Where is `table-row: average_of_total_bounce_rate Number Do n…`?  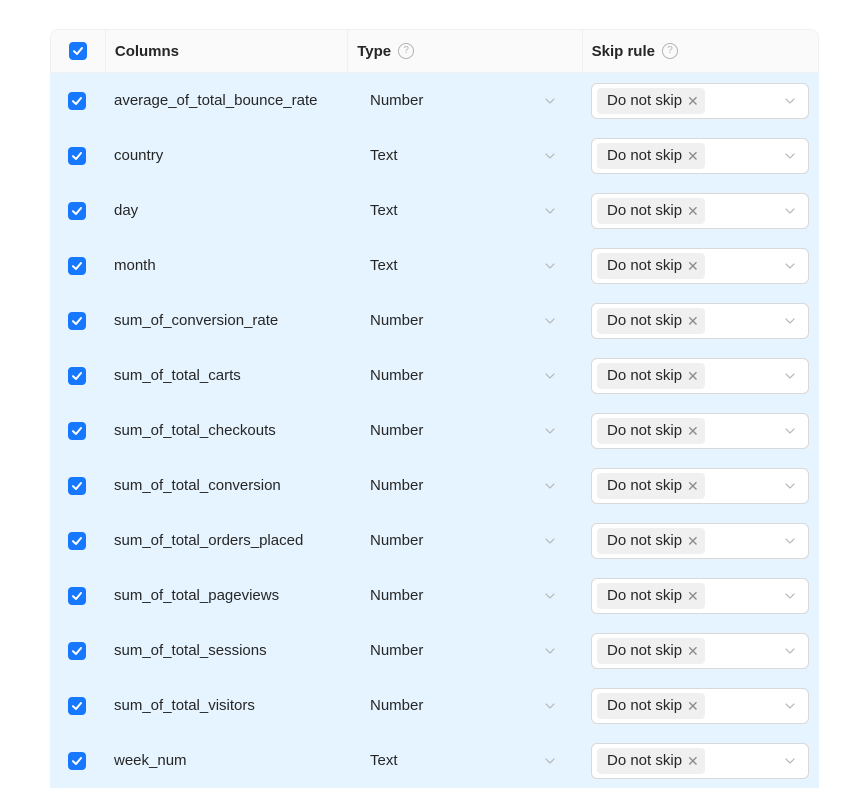 table-row: average_of_total_bounce_rate Number Do n… is located at coordinates (434, 100).